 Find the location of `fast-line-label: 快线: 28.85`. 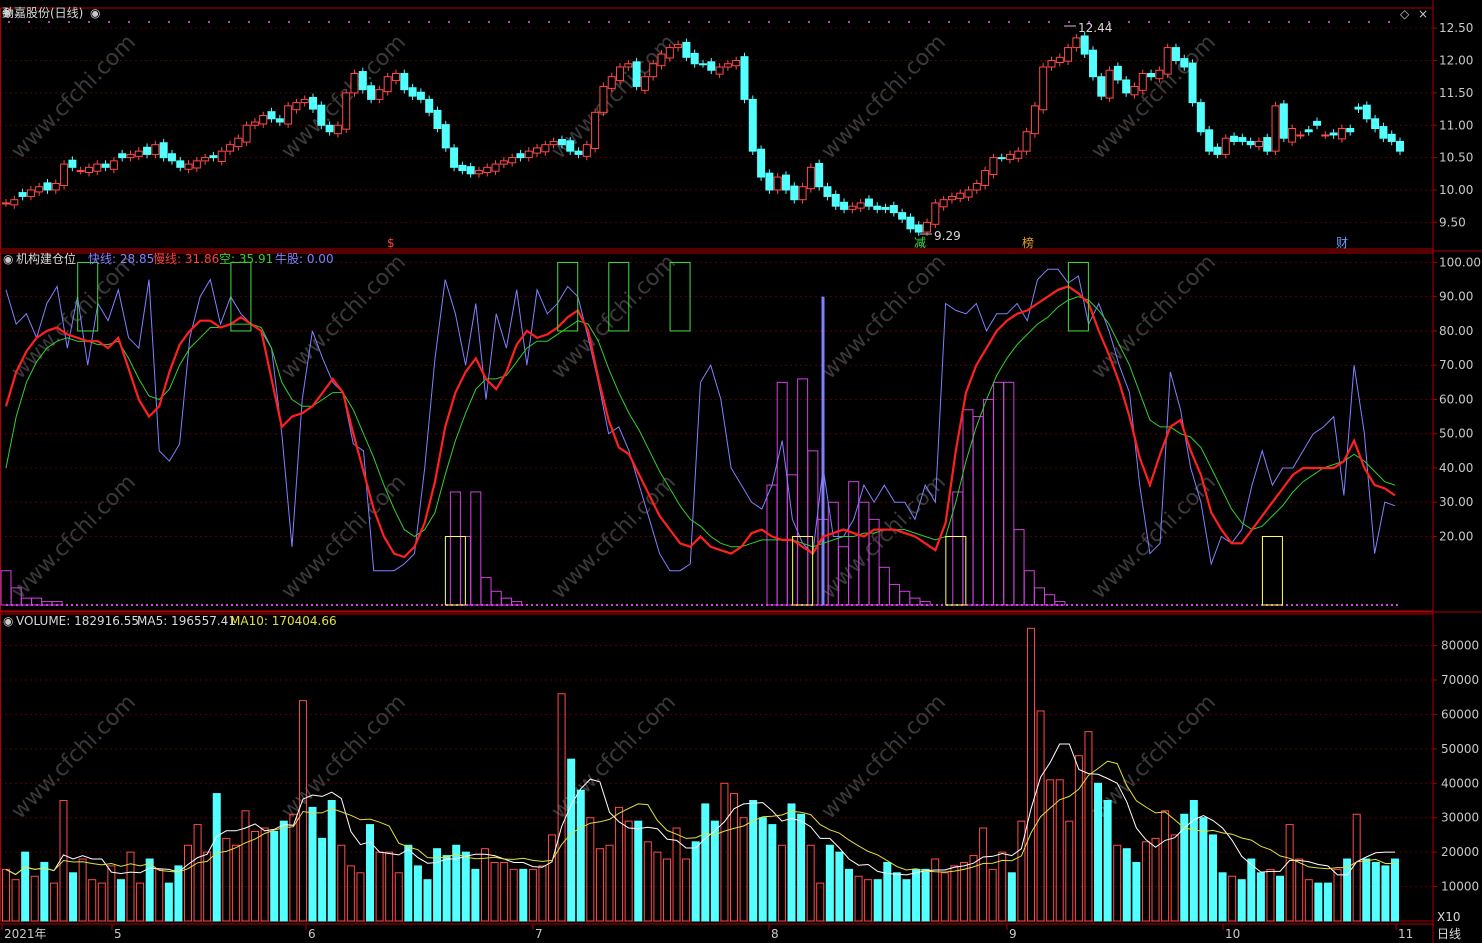

fast-line-label: 快线: 28.85 is located at coordinates (121, 259).